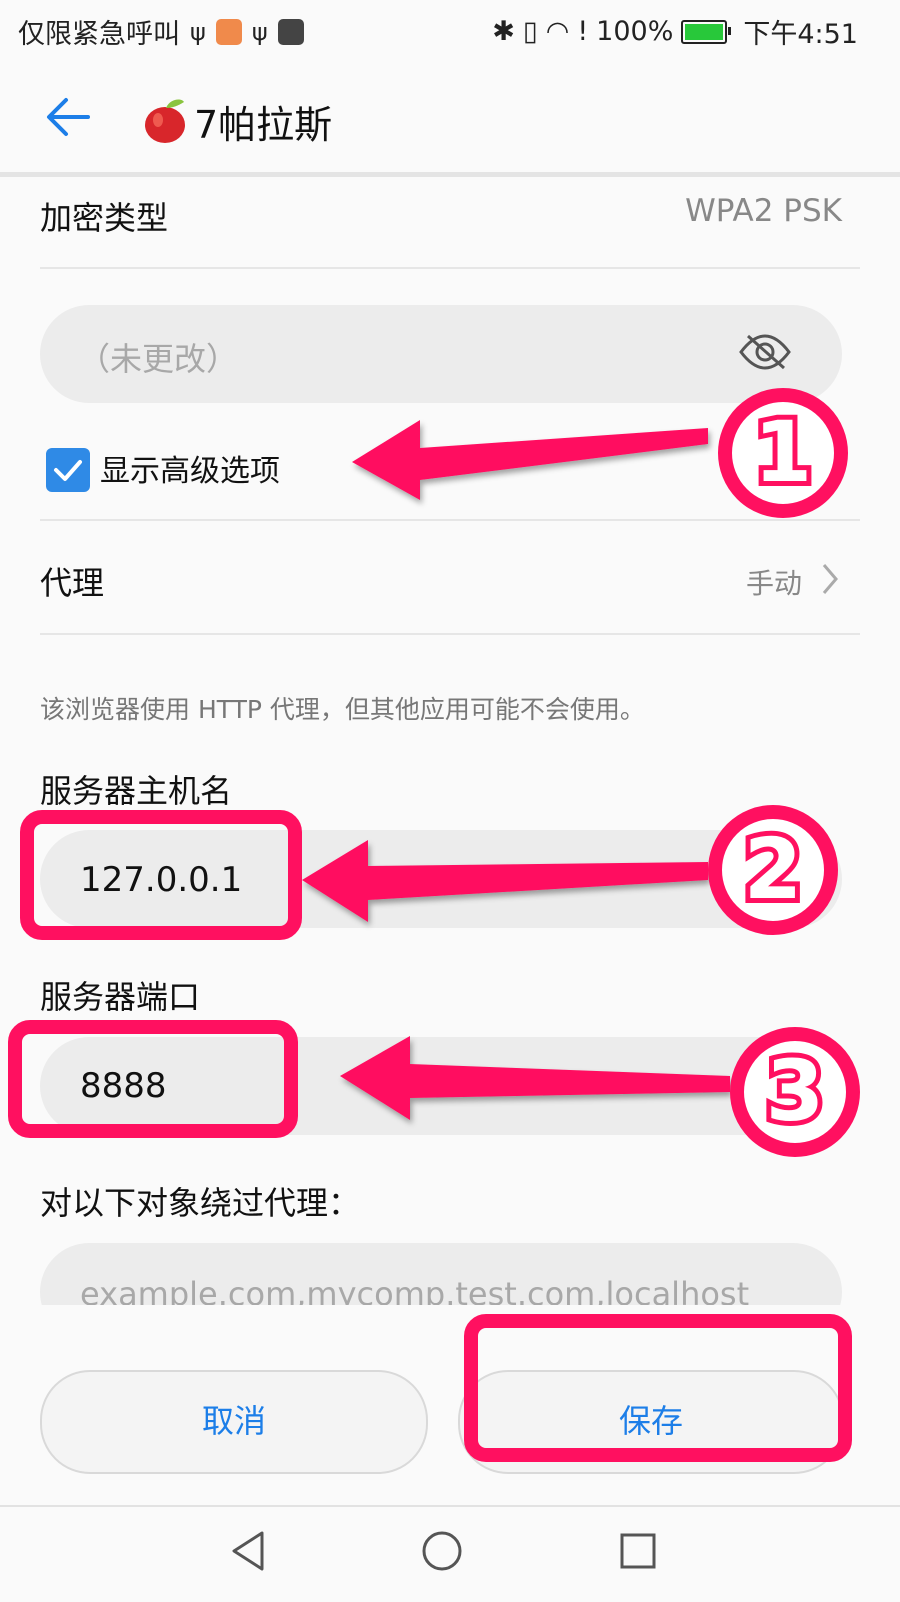  Describe the element at coordinates (136, 791) in the screenshot. I see `hostname-label: 服务器主机名` at that location.